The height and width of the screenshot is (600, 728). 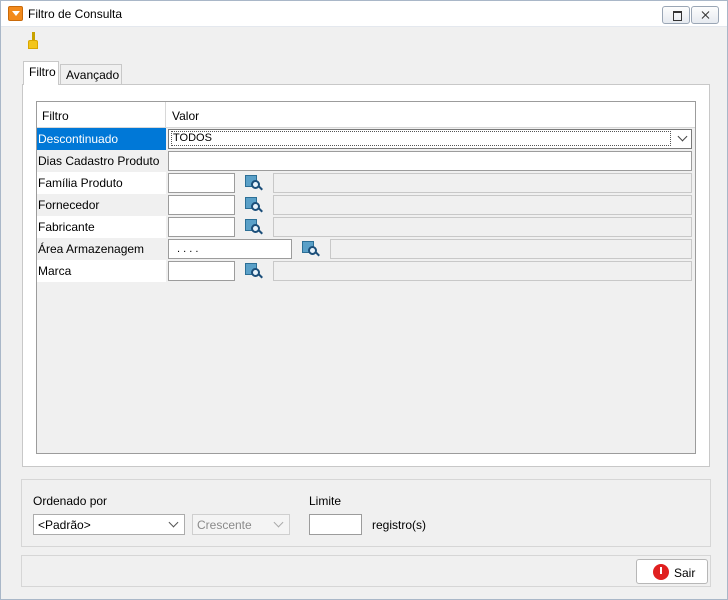 I want to click on fornecedor-code-input, so click(x=201, y=205).